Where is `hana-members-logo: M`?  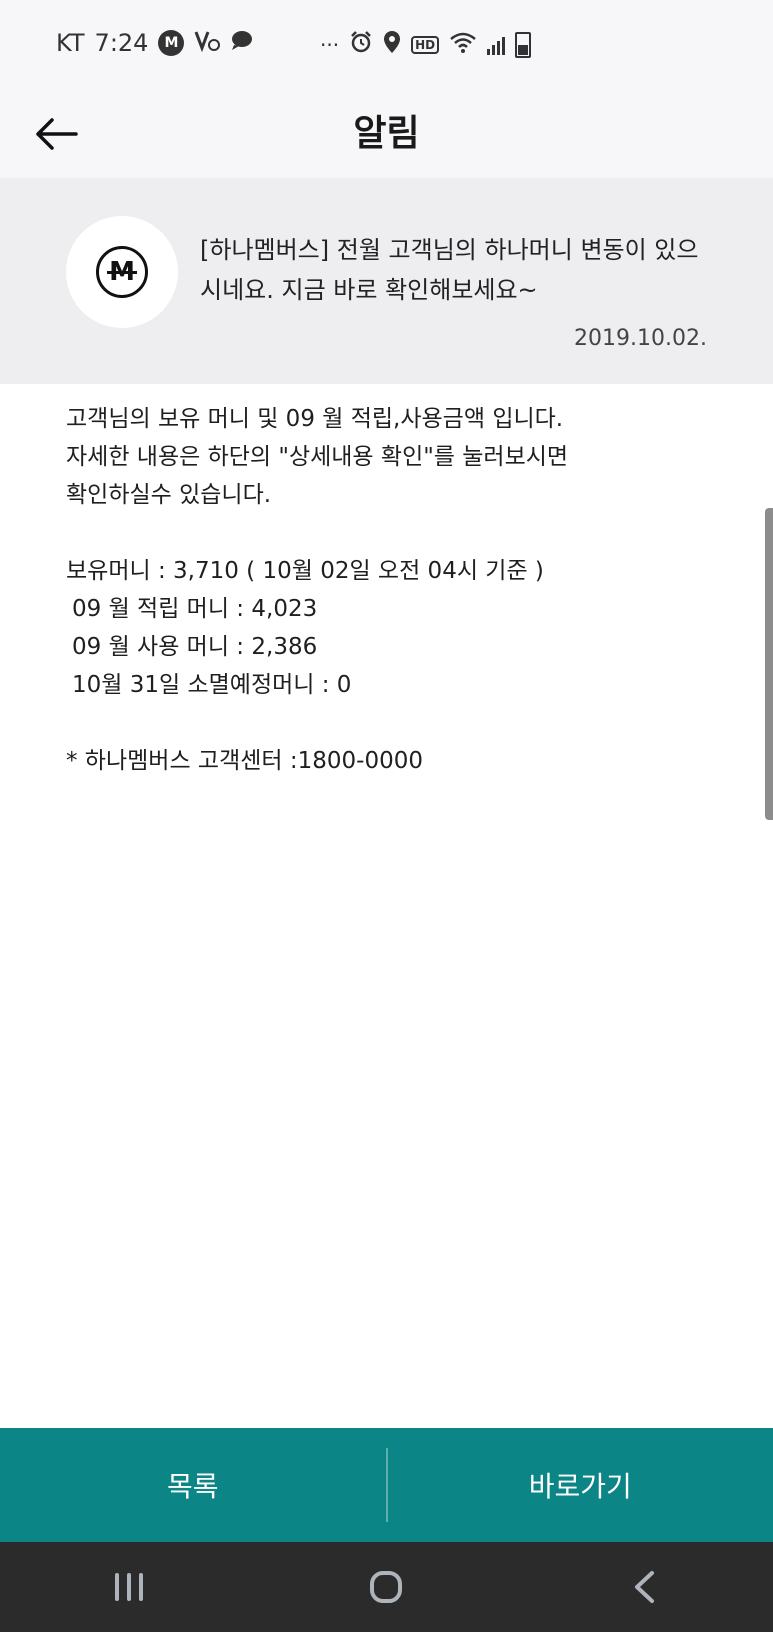
hana-members-logo: M is located at coordinates (122, 272).